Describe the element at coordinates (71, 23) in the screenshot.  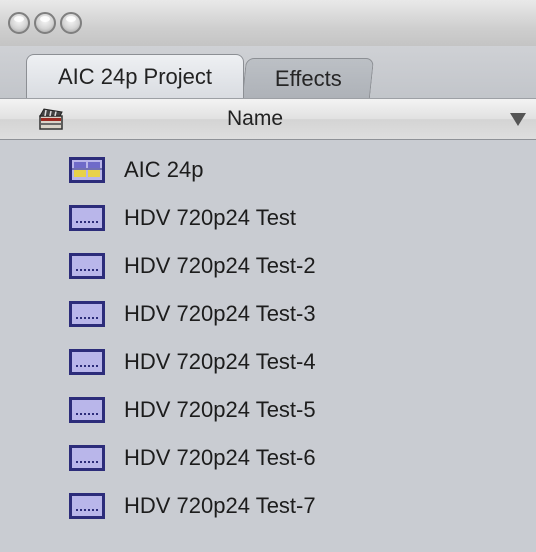
I see `zoom-button` at that location.